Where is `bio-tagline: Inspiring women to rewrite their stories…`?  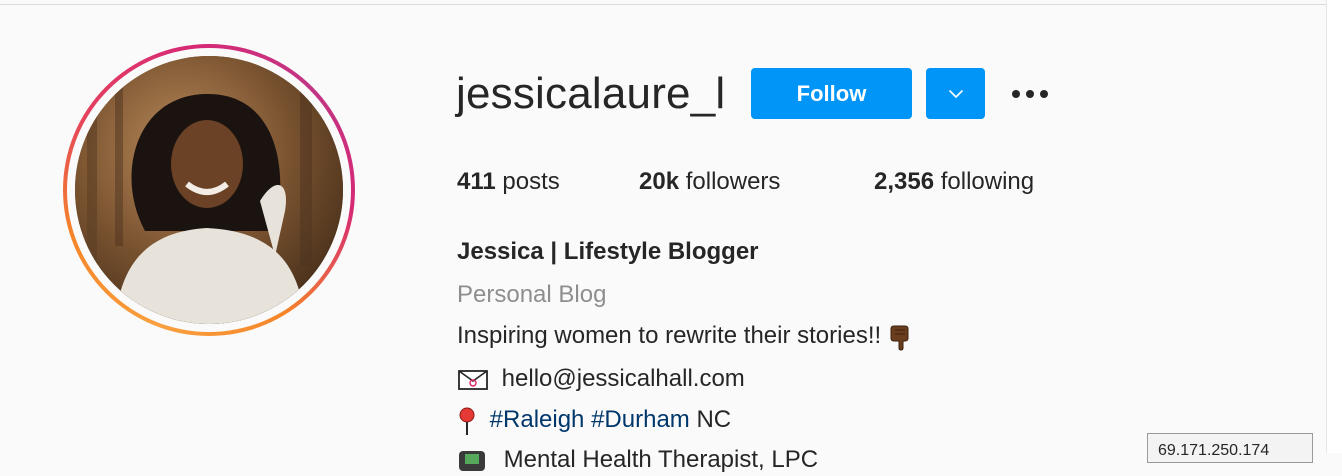 bio-tagline: Inspiring women to rewrite their stories… is located at coordinates (669, 335).